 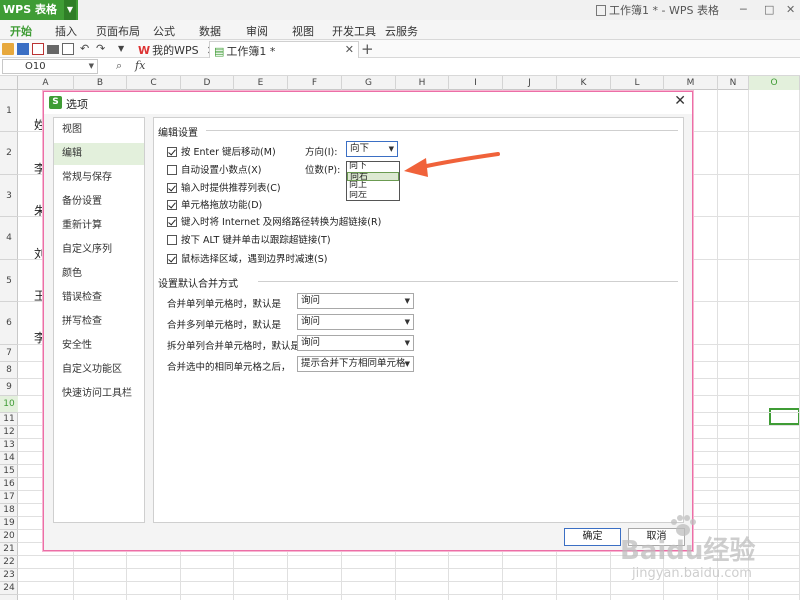 I want to click on row-header-12: 12, so click(x=9, y=432).